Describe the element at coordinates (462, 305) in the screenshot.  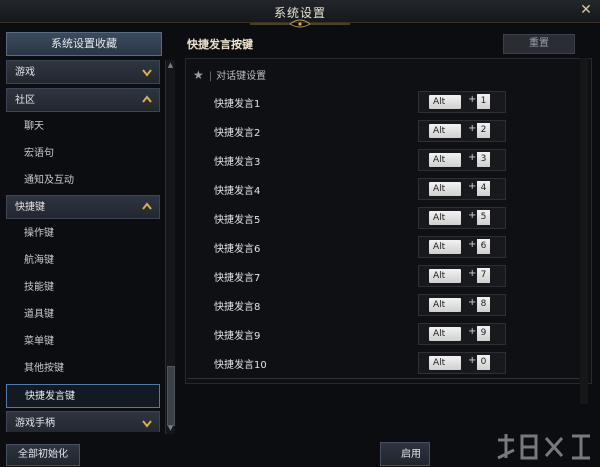
I see `hotkey-binding-field: Alt +8` at that location.